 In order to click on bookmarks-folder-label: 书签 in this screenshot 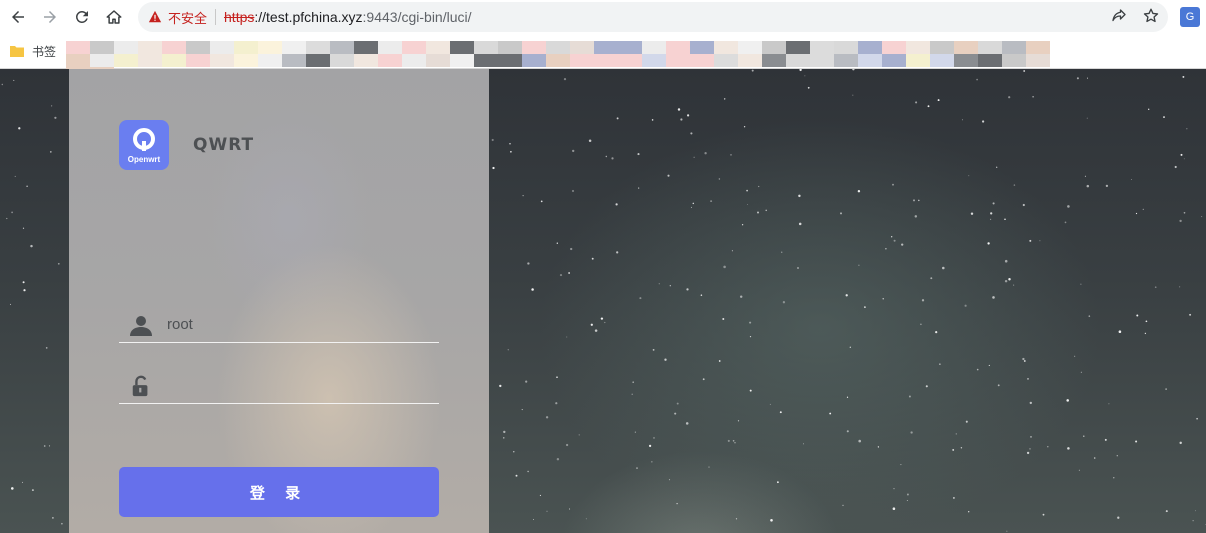, I will do `click(44, 51)`.